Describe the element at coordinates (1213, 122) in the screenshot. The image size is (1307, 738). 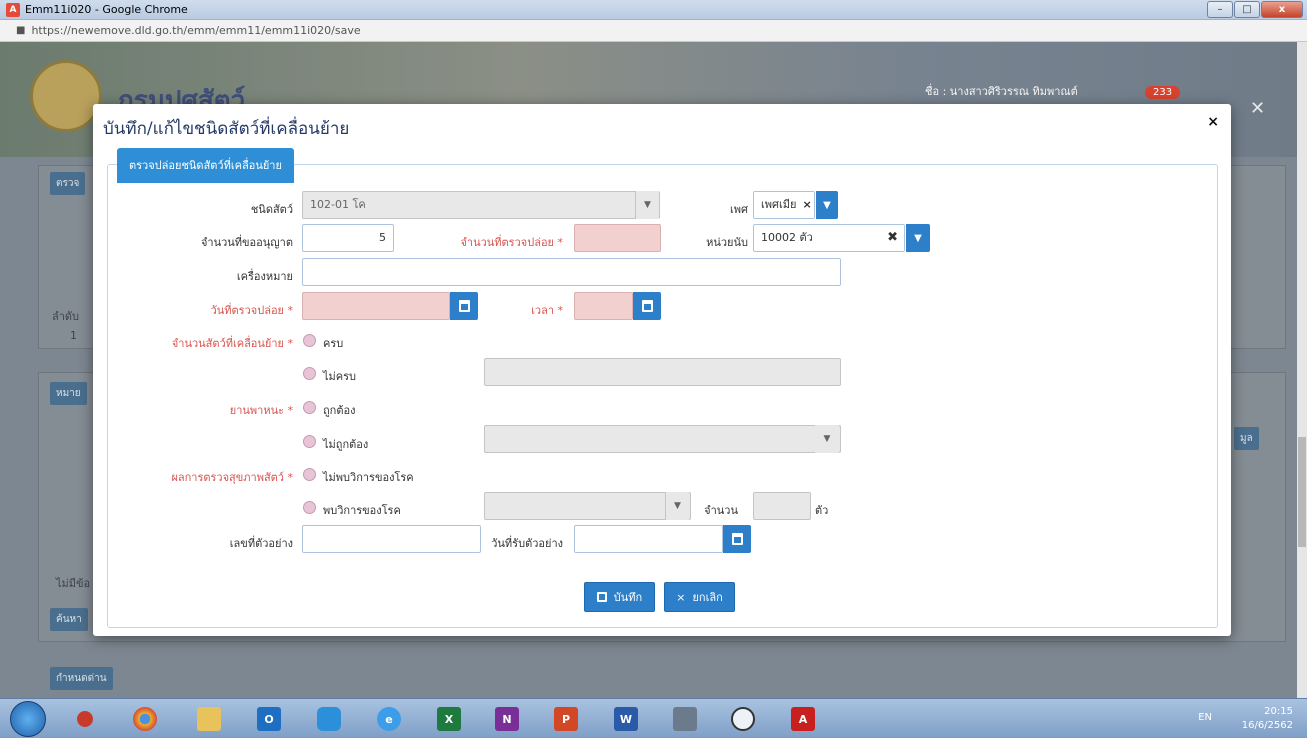
I see `modal-close-icon: ×` at that location.